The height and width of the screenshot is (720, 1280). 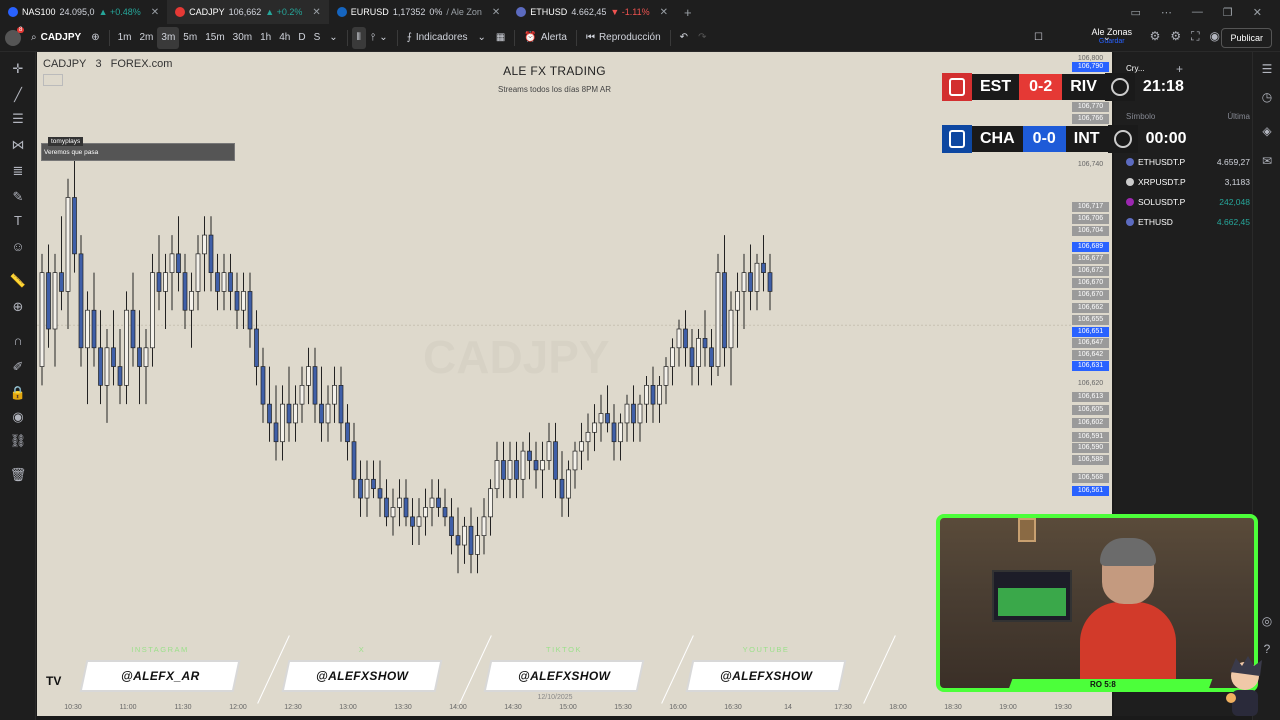 I want to click on clock-icon: ◷, so click(x=1267, y=97).